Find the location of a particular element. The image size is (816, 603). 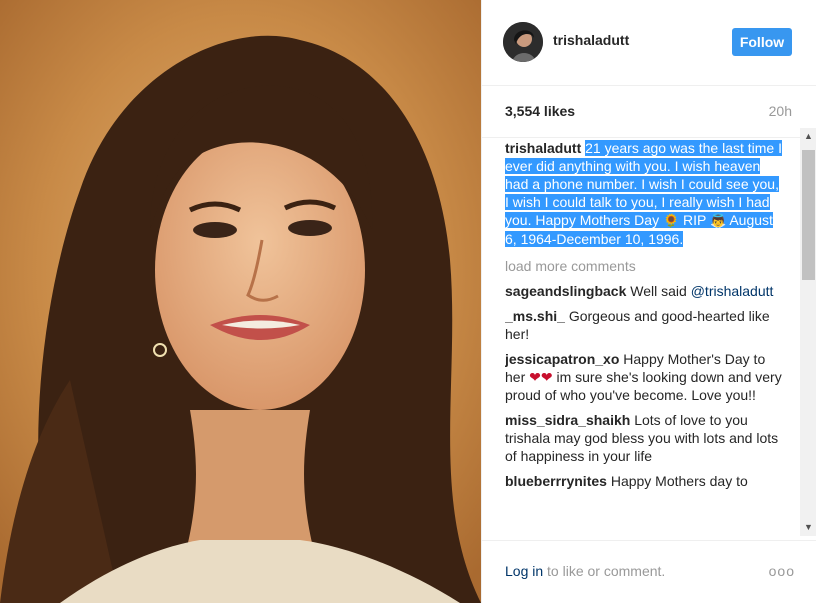

caption-username: trishaladutt is located at coordinates (543, 148).